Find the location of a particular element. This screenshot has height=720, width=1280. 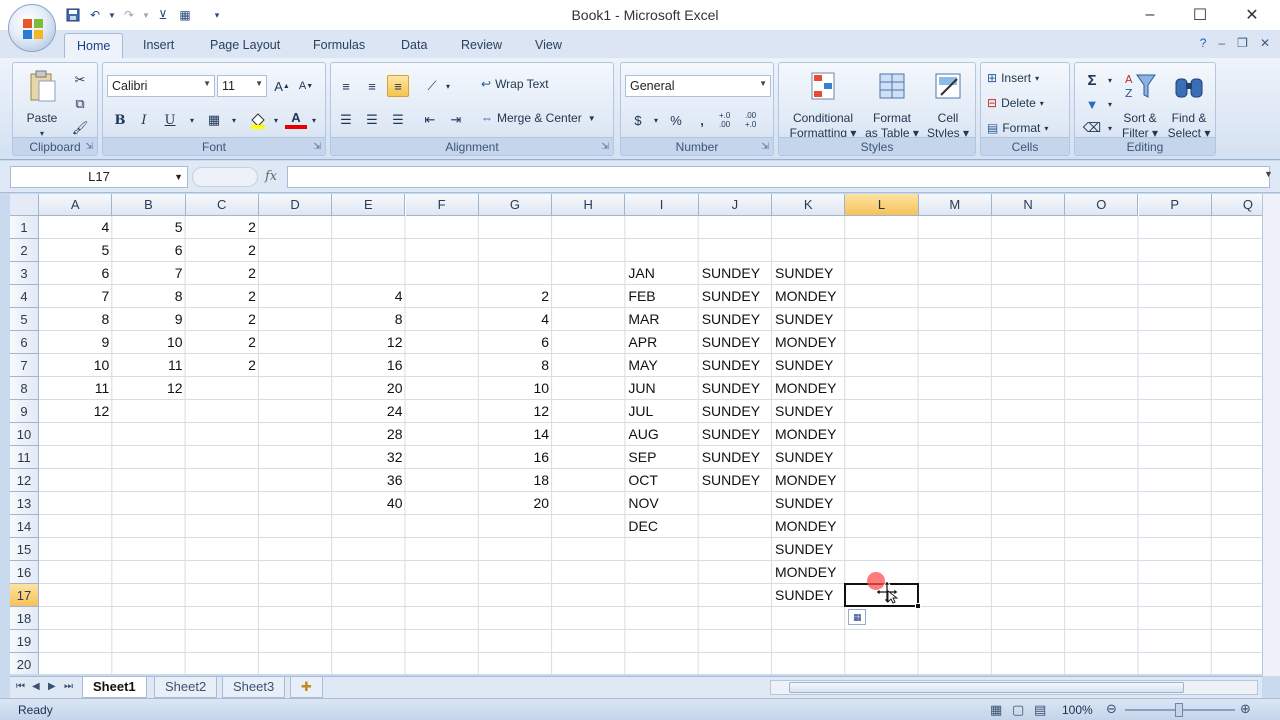

cell-g6: 6 is located at coordinates (515, 342).